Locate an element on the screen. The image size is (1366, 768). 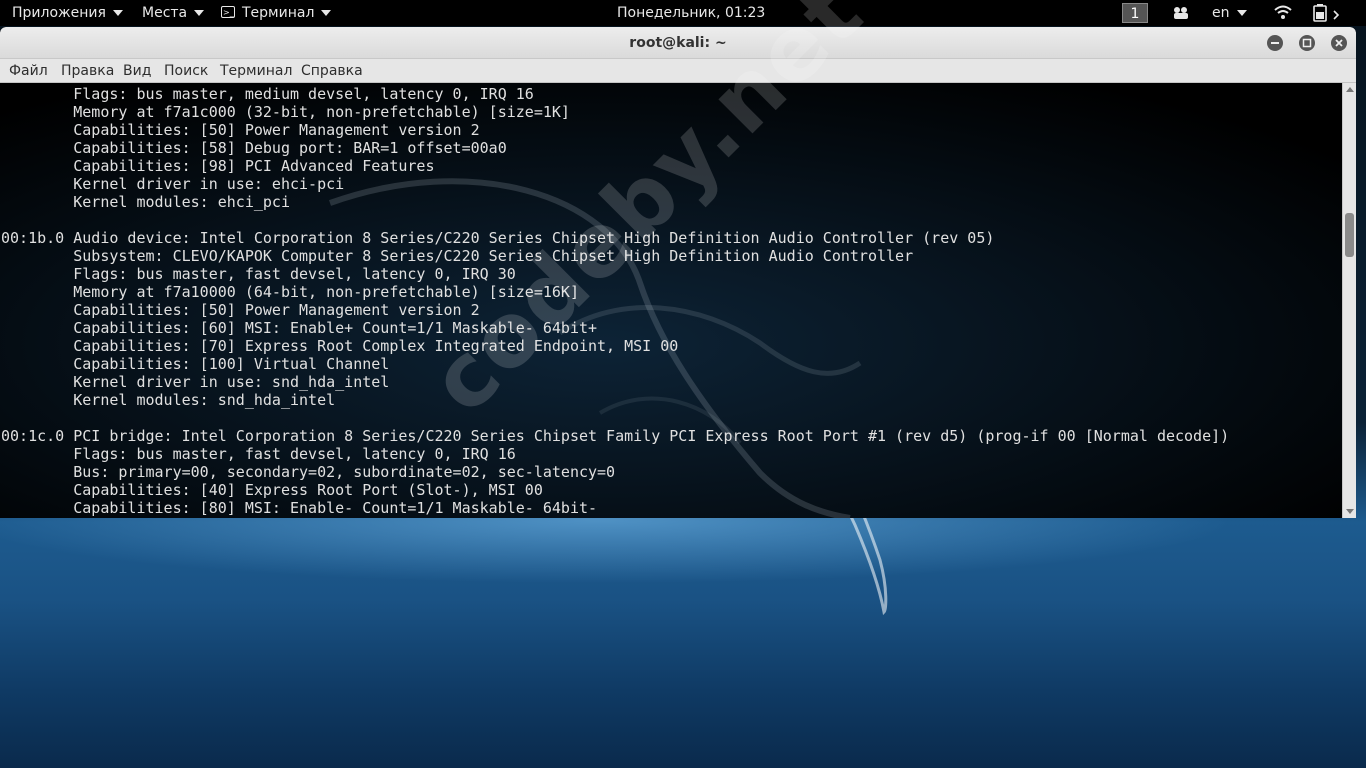
terminal-scrollbar is located at coordinates (1349, 300).